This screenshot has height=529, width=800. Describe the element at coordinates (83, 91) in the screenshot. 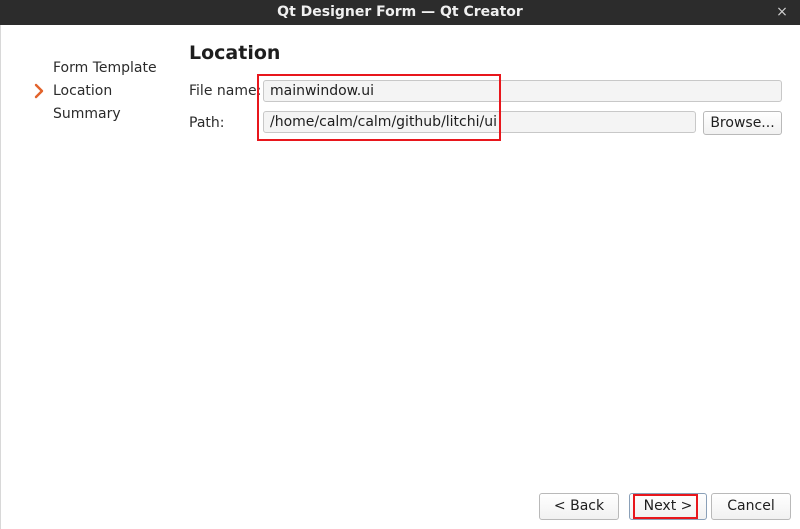

I see `wizard-step-location: Location` at that location.